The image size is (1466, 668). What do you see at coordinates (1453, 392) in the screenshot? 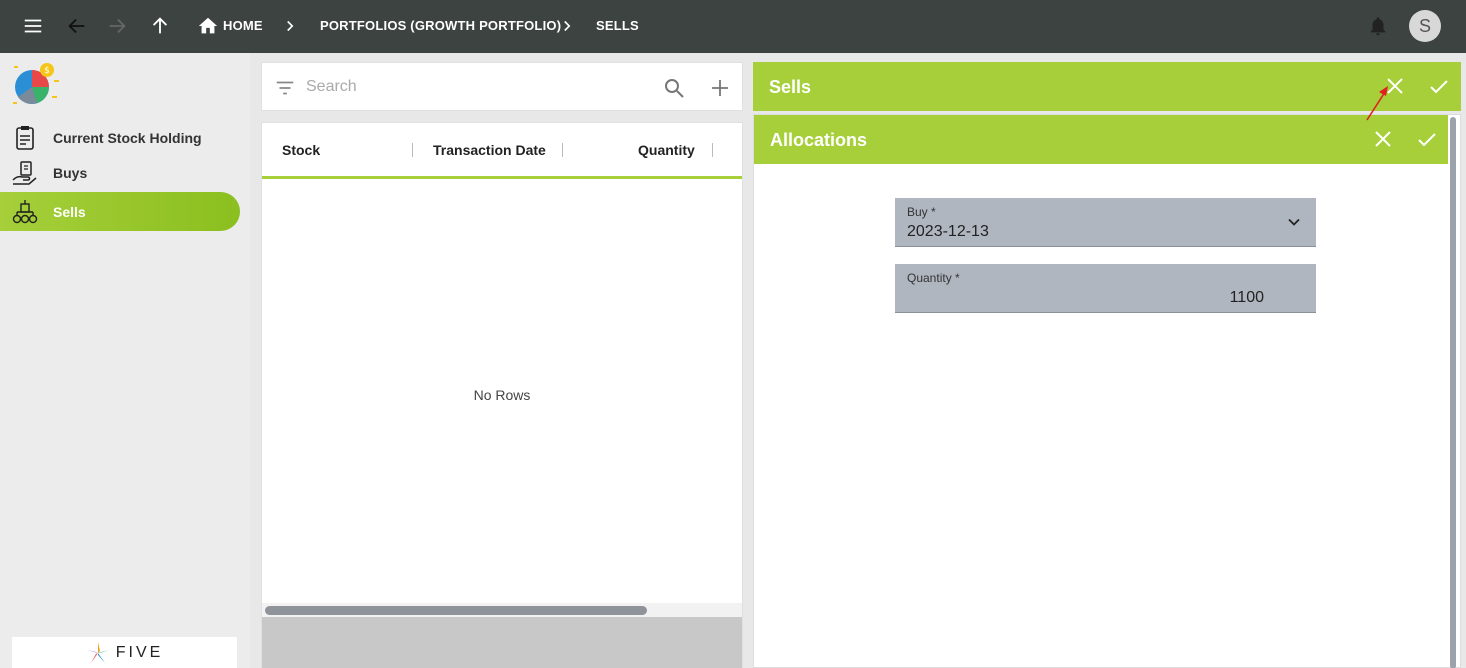
I see `vertical-scrollbar` at bounding box center [1453, 392].